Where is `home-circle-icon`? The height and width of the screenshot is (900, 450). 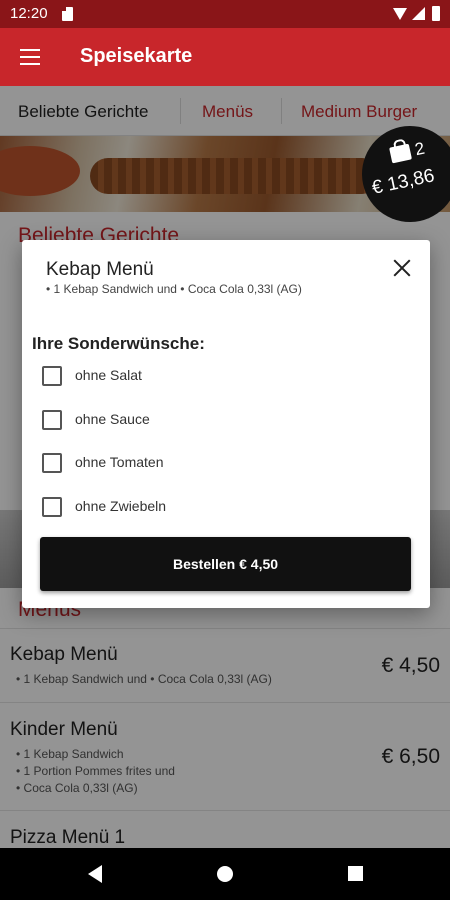
home-circle-icon is located at coordinates (225, 874).